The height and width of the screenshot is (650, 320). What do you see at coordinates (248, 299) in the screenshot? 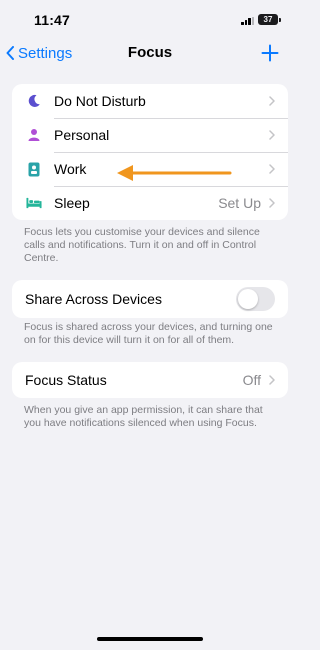
I see `toggle-knob` at bounding box center [248, 299].